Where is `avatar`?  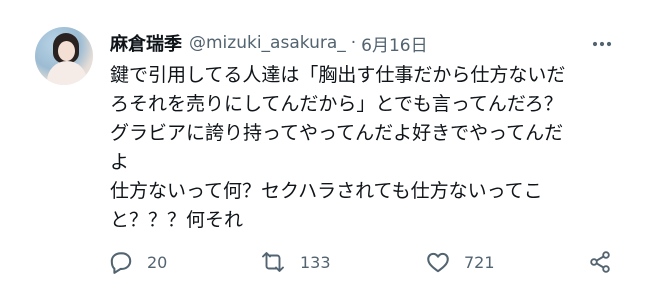 avatar is located at coordinates (64, 56).